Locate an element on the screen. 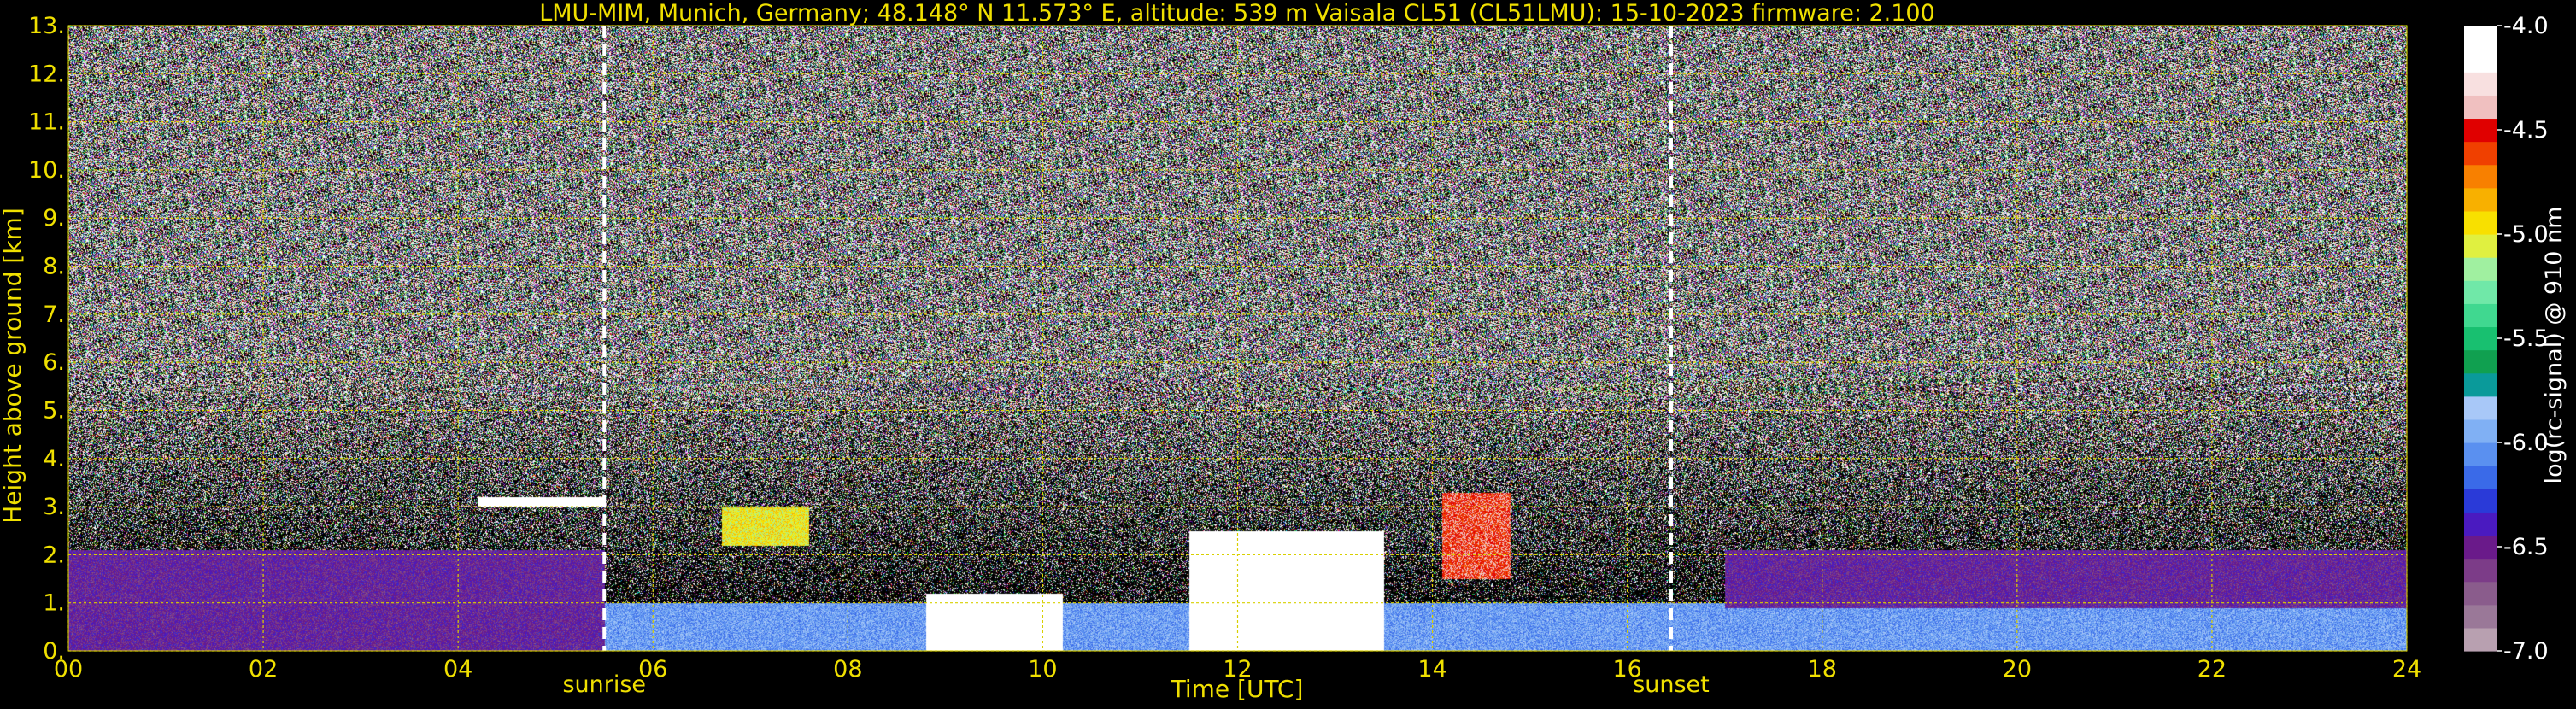  x-tick-label: 20 is located at coordinates (2017, 669).